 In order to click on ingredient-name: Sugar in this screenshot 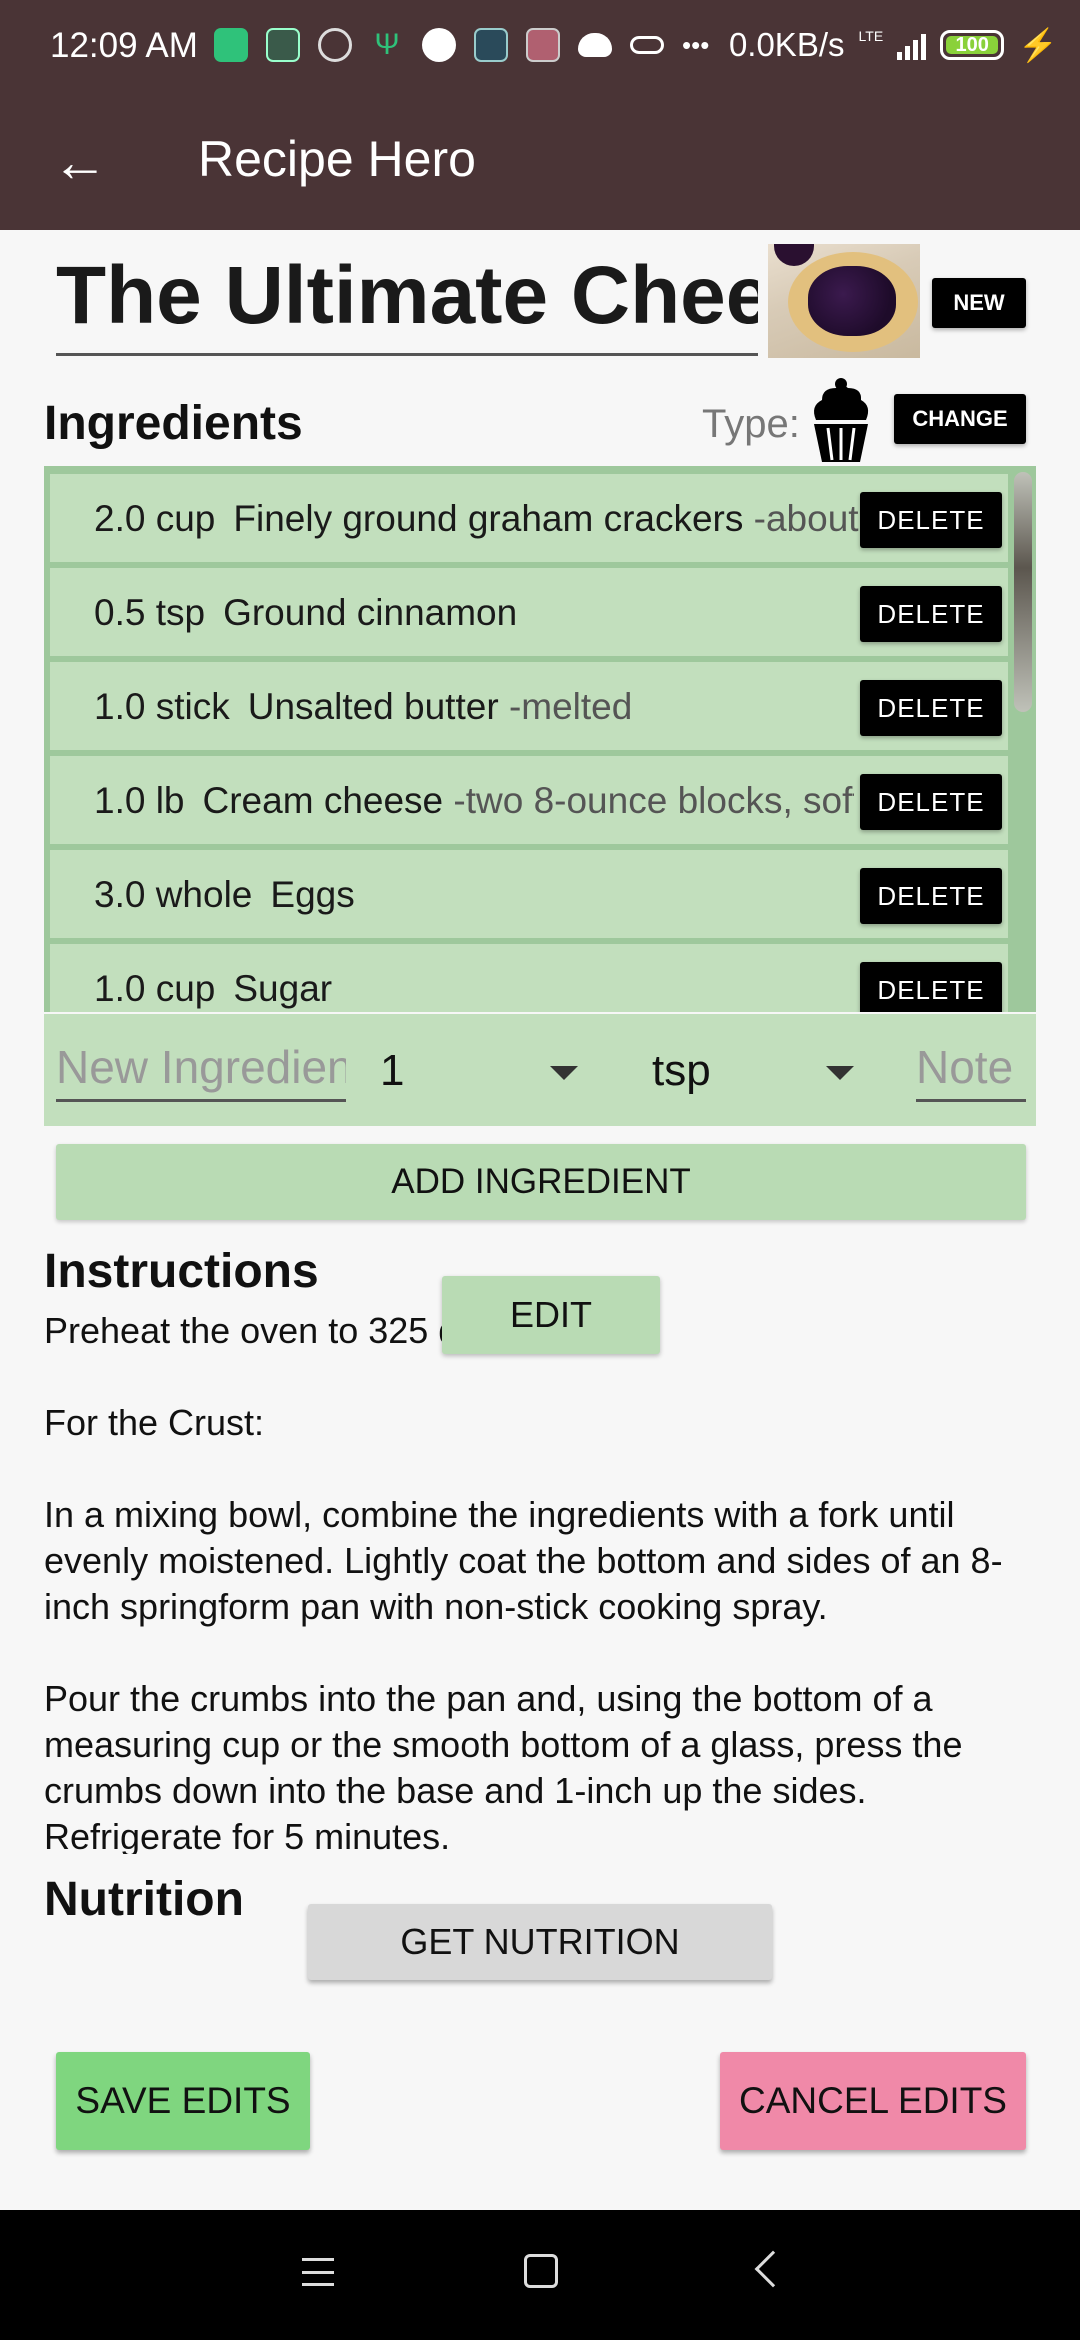, I will do `click(283, 988)`.